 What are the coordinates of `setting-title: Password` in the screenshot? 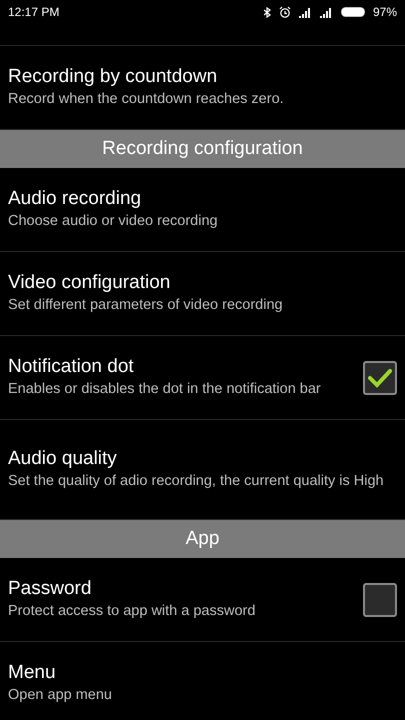 It's located at (50, 589).